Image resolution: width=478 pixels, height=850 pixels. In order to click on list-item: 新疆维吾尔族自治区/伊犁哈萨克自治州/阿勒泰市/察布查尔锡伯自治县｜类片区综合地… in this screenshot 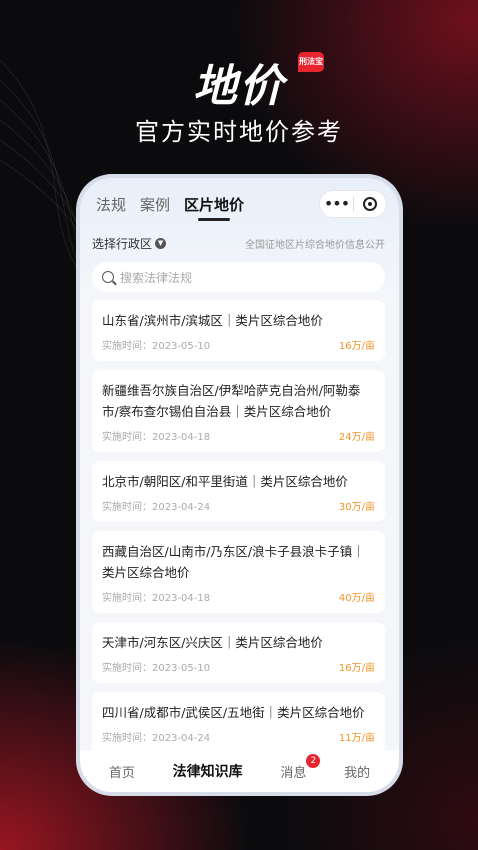, I will do `click(238, 411)`.